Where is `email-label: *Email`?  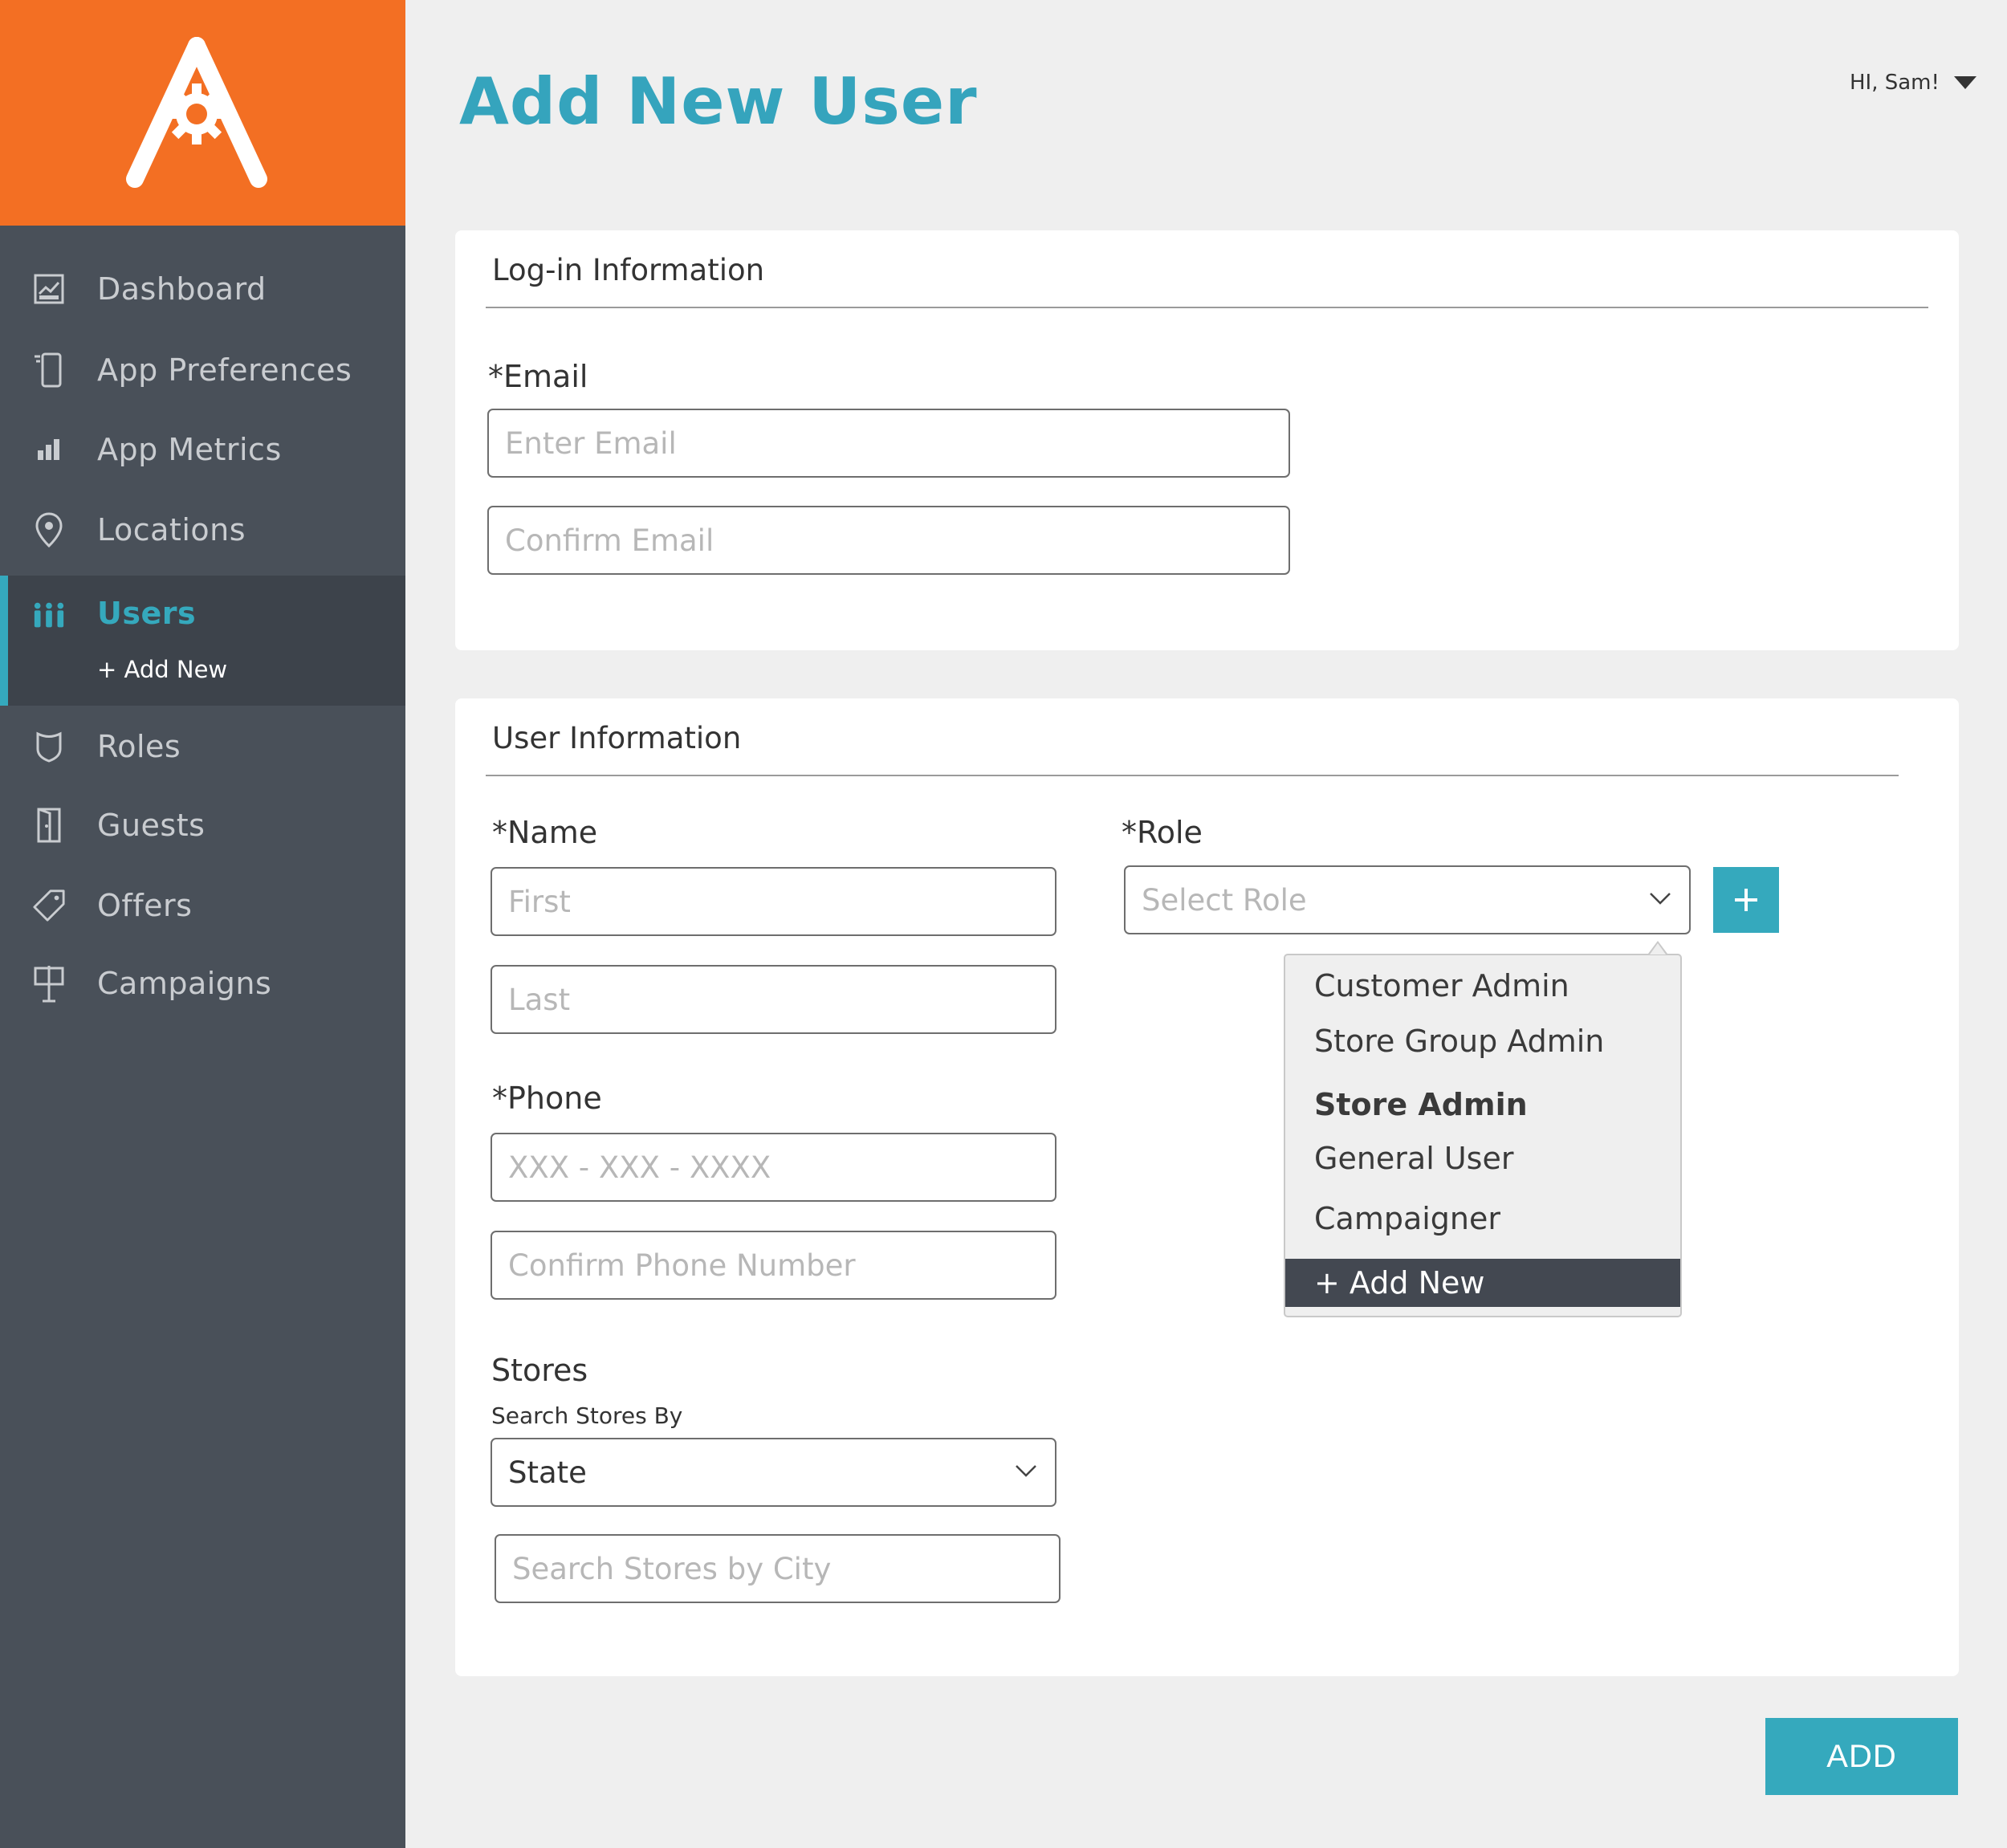
email-label: *Email is located at coordinates (538, 376).